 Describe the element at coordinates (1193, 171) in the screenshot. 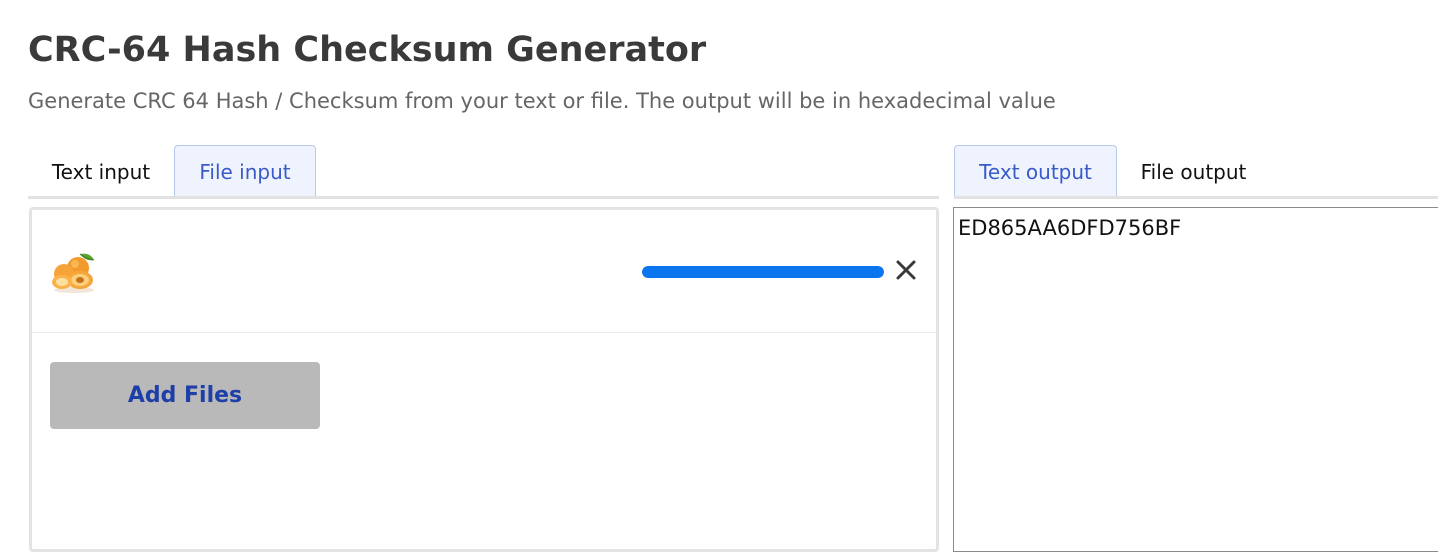

I see `tab-file-output: File output` at that location.